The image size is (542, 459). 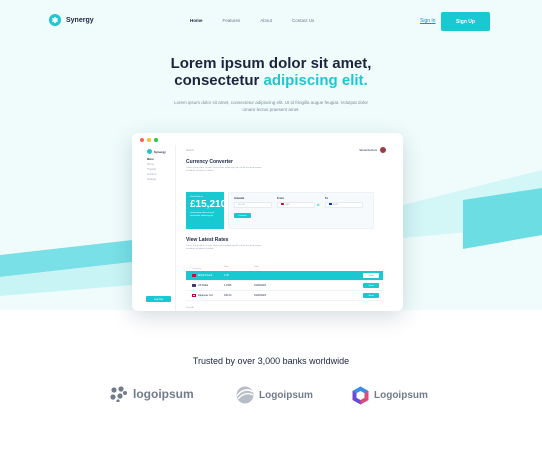 What do you see at coordinates (242, 215) in the screenshot?
I see `convert-button: Convert` at bounding box center [242, 215].